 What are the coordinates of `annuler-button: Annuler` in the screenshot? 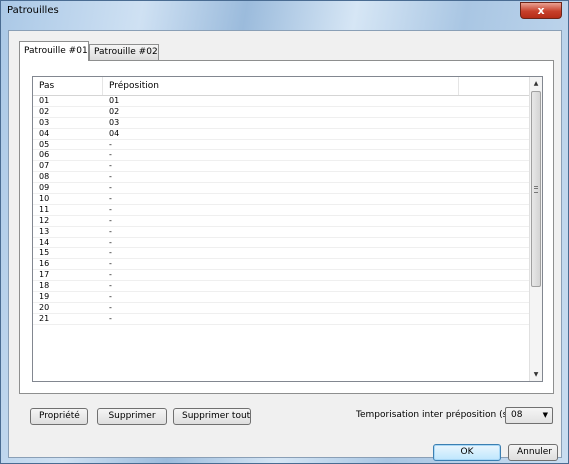 It's located at (533, 452).